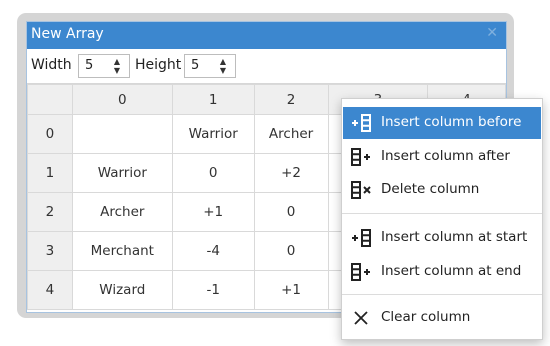 This screenshot has width=550, height=346. Describe the element at coordinates (122, 99) in the screenshot. I see `column-header: 0` at that location.